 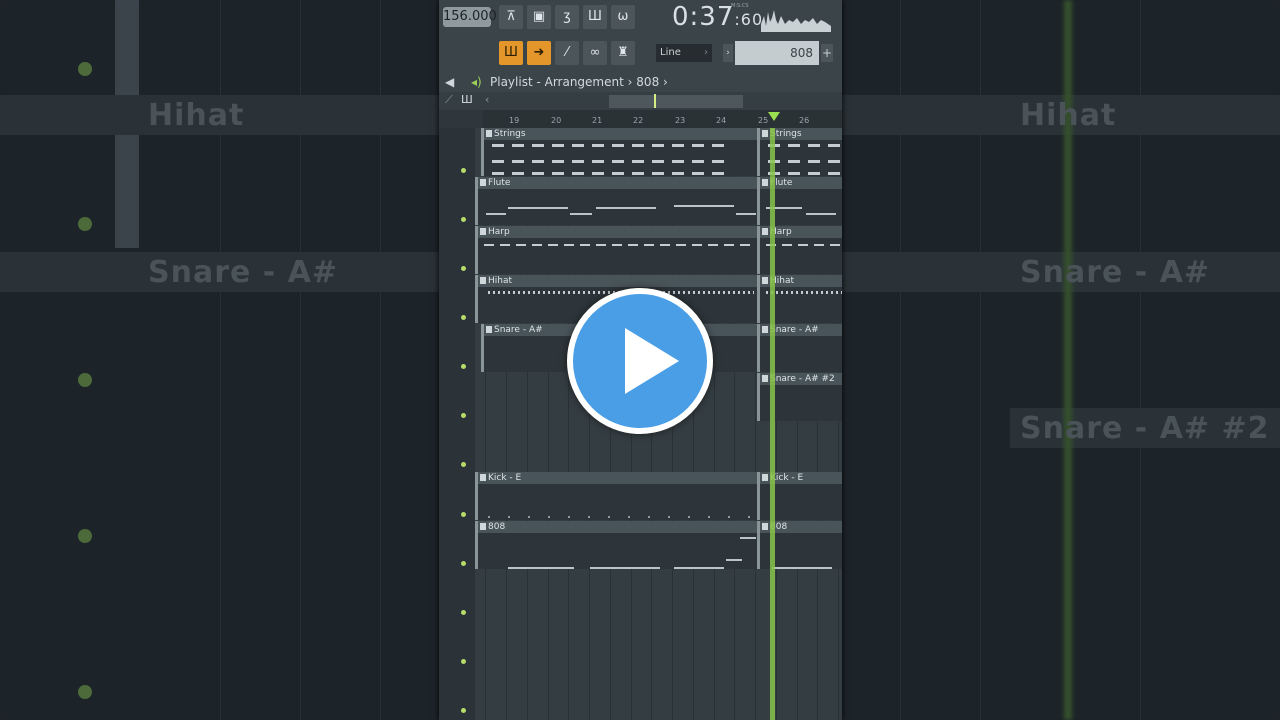 I want to click on track-harp: Harp Harp, so click(x=658, y=250).